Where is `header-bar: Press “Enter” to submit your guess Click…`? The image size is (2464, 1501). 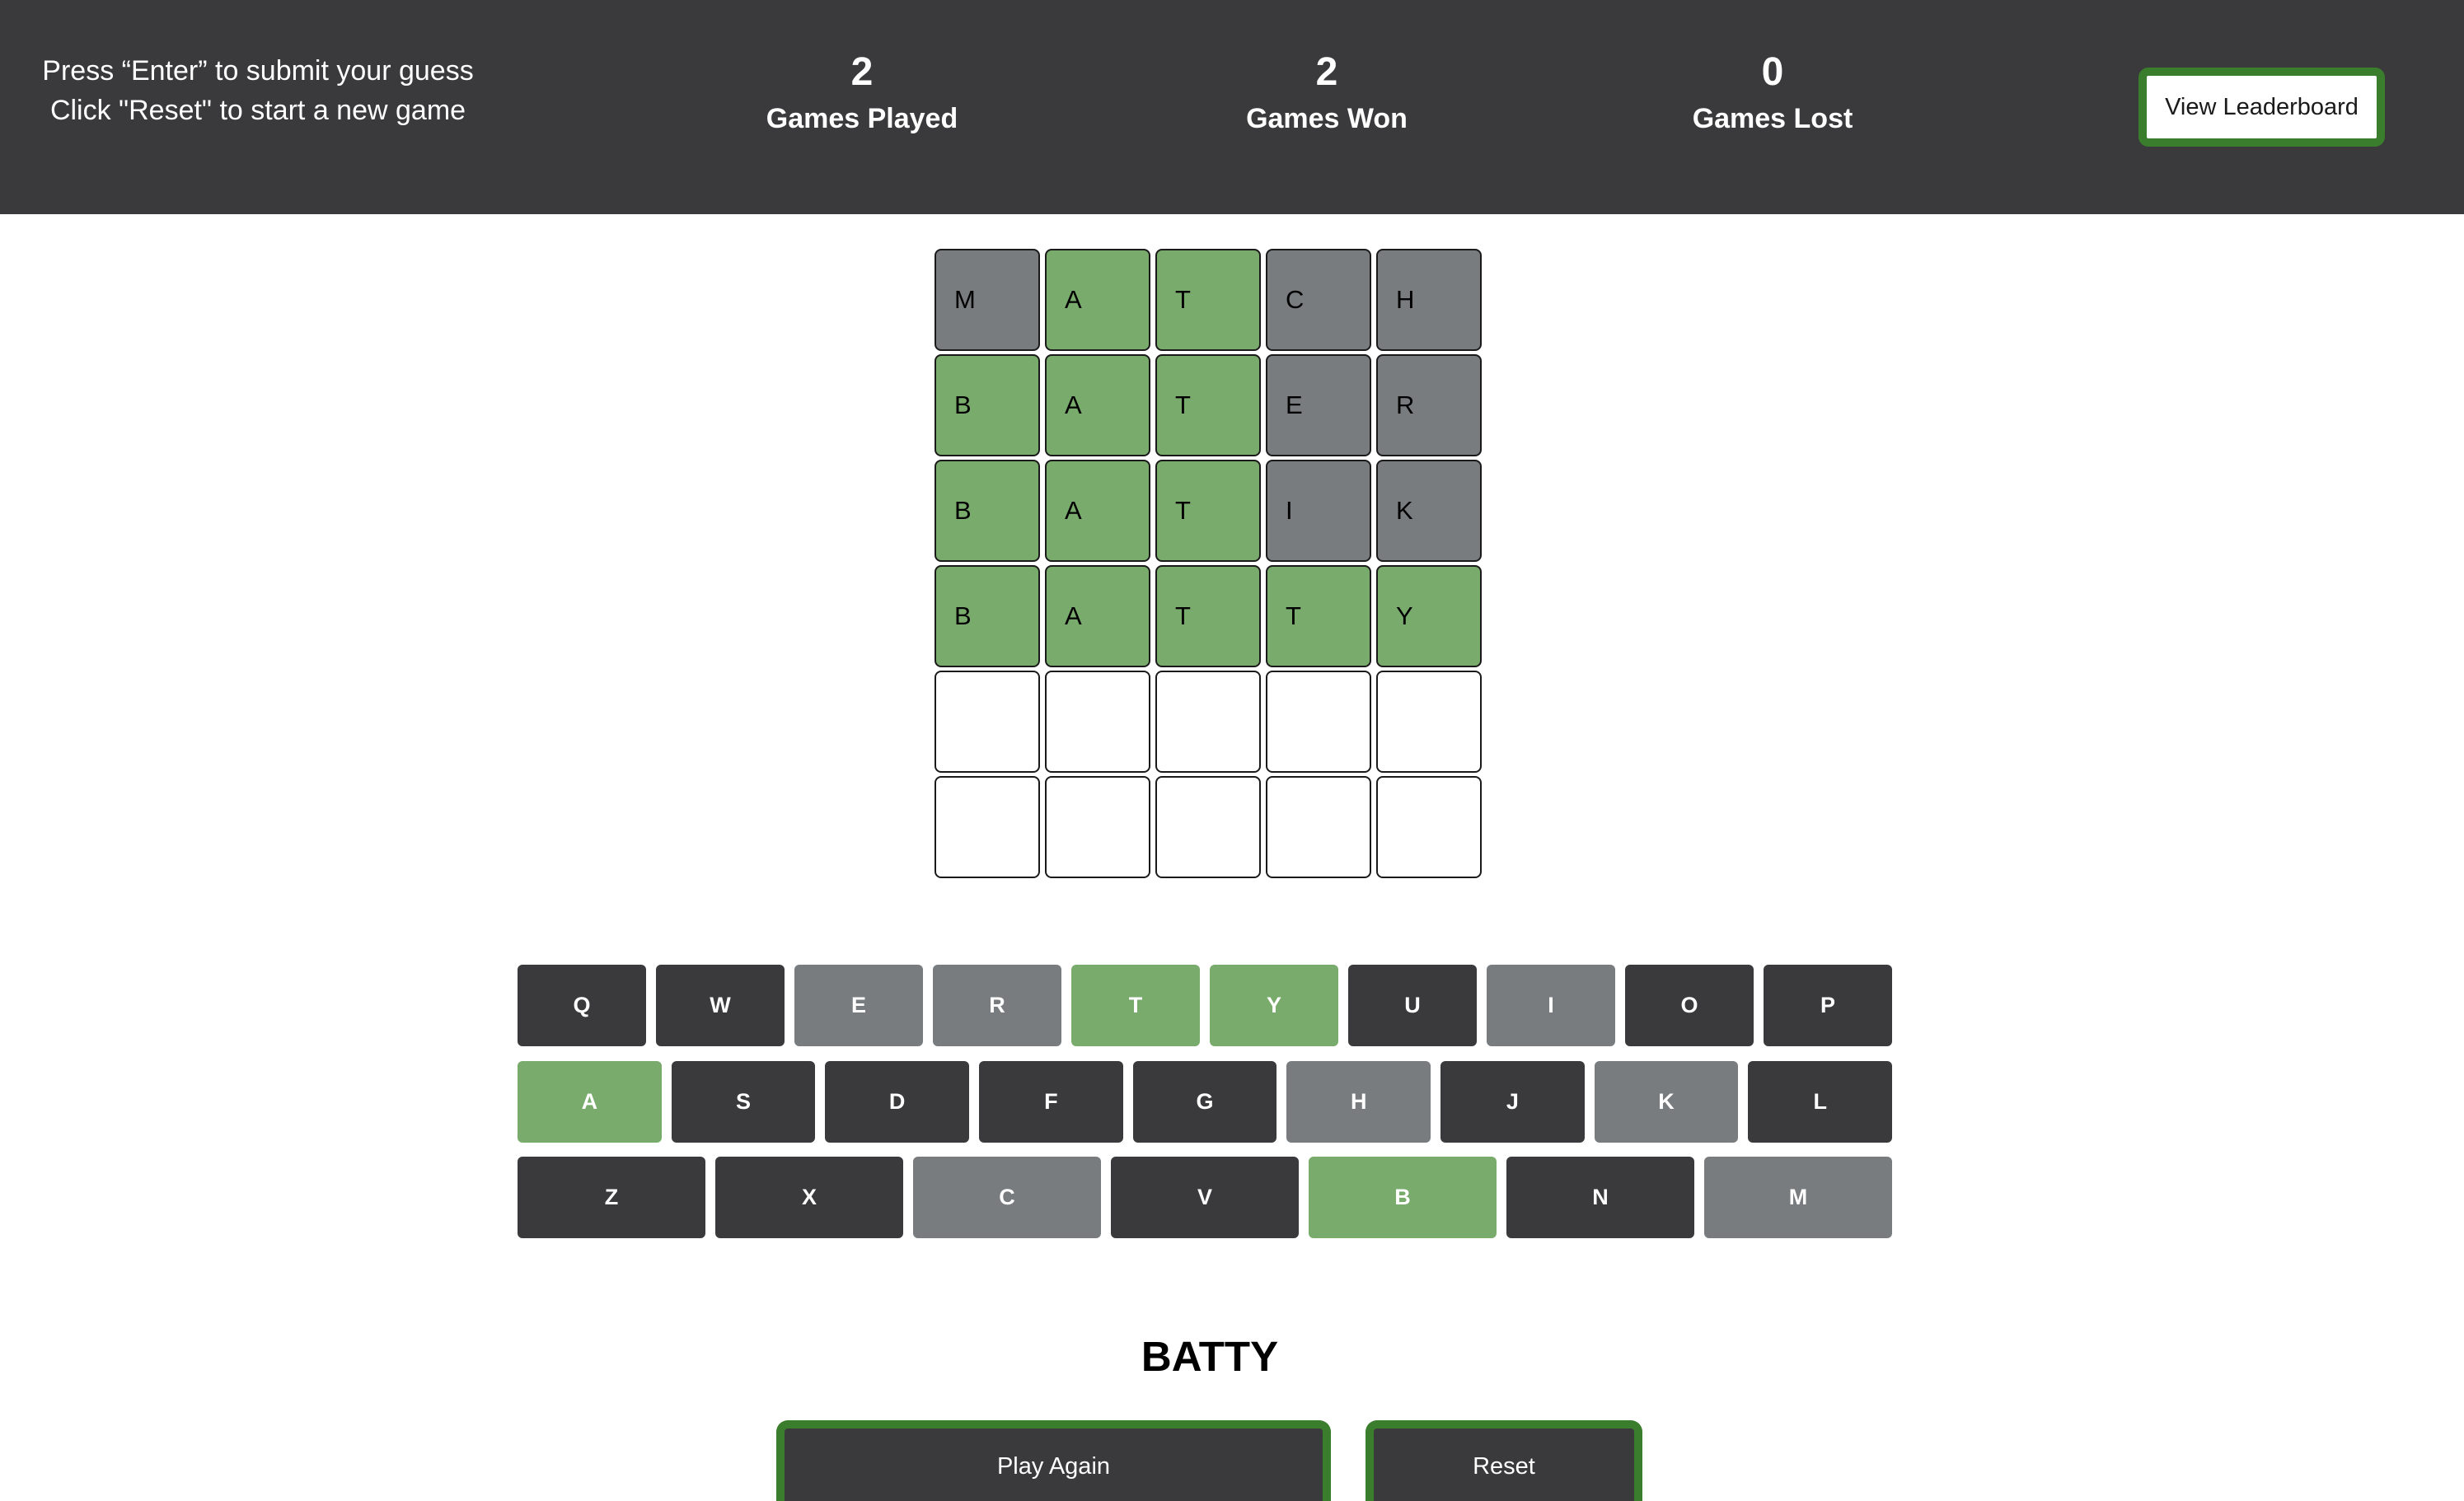
header-bar: Press “Enter” to submit your guess Click… is located at coordinates (1232, 107).